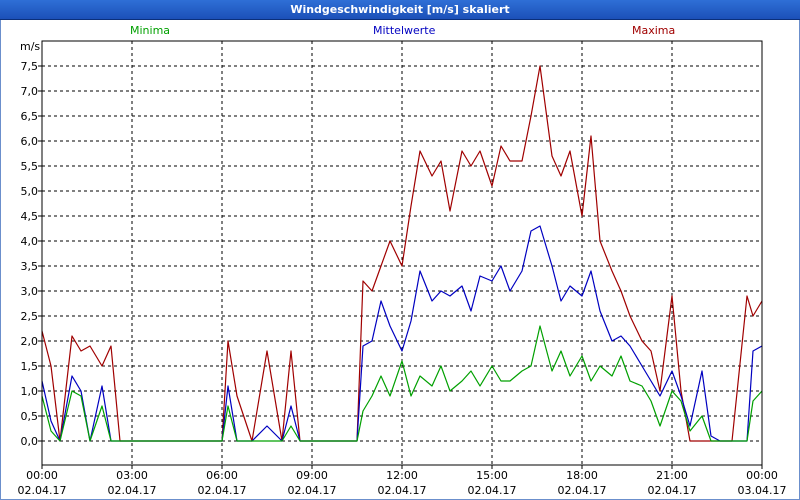 This screenshot has height=500, width=800. What do you see at coordinates (30, 66) in the screenshot?
I see `y-tick-label: 7,5` at bounding box center [30, 66].